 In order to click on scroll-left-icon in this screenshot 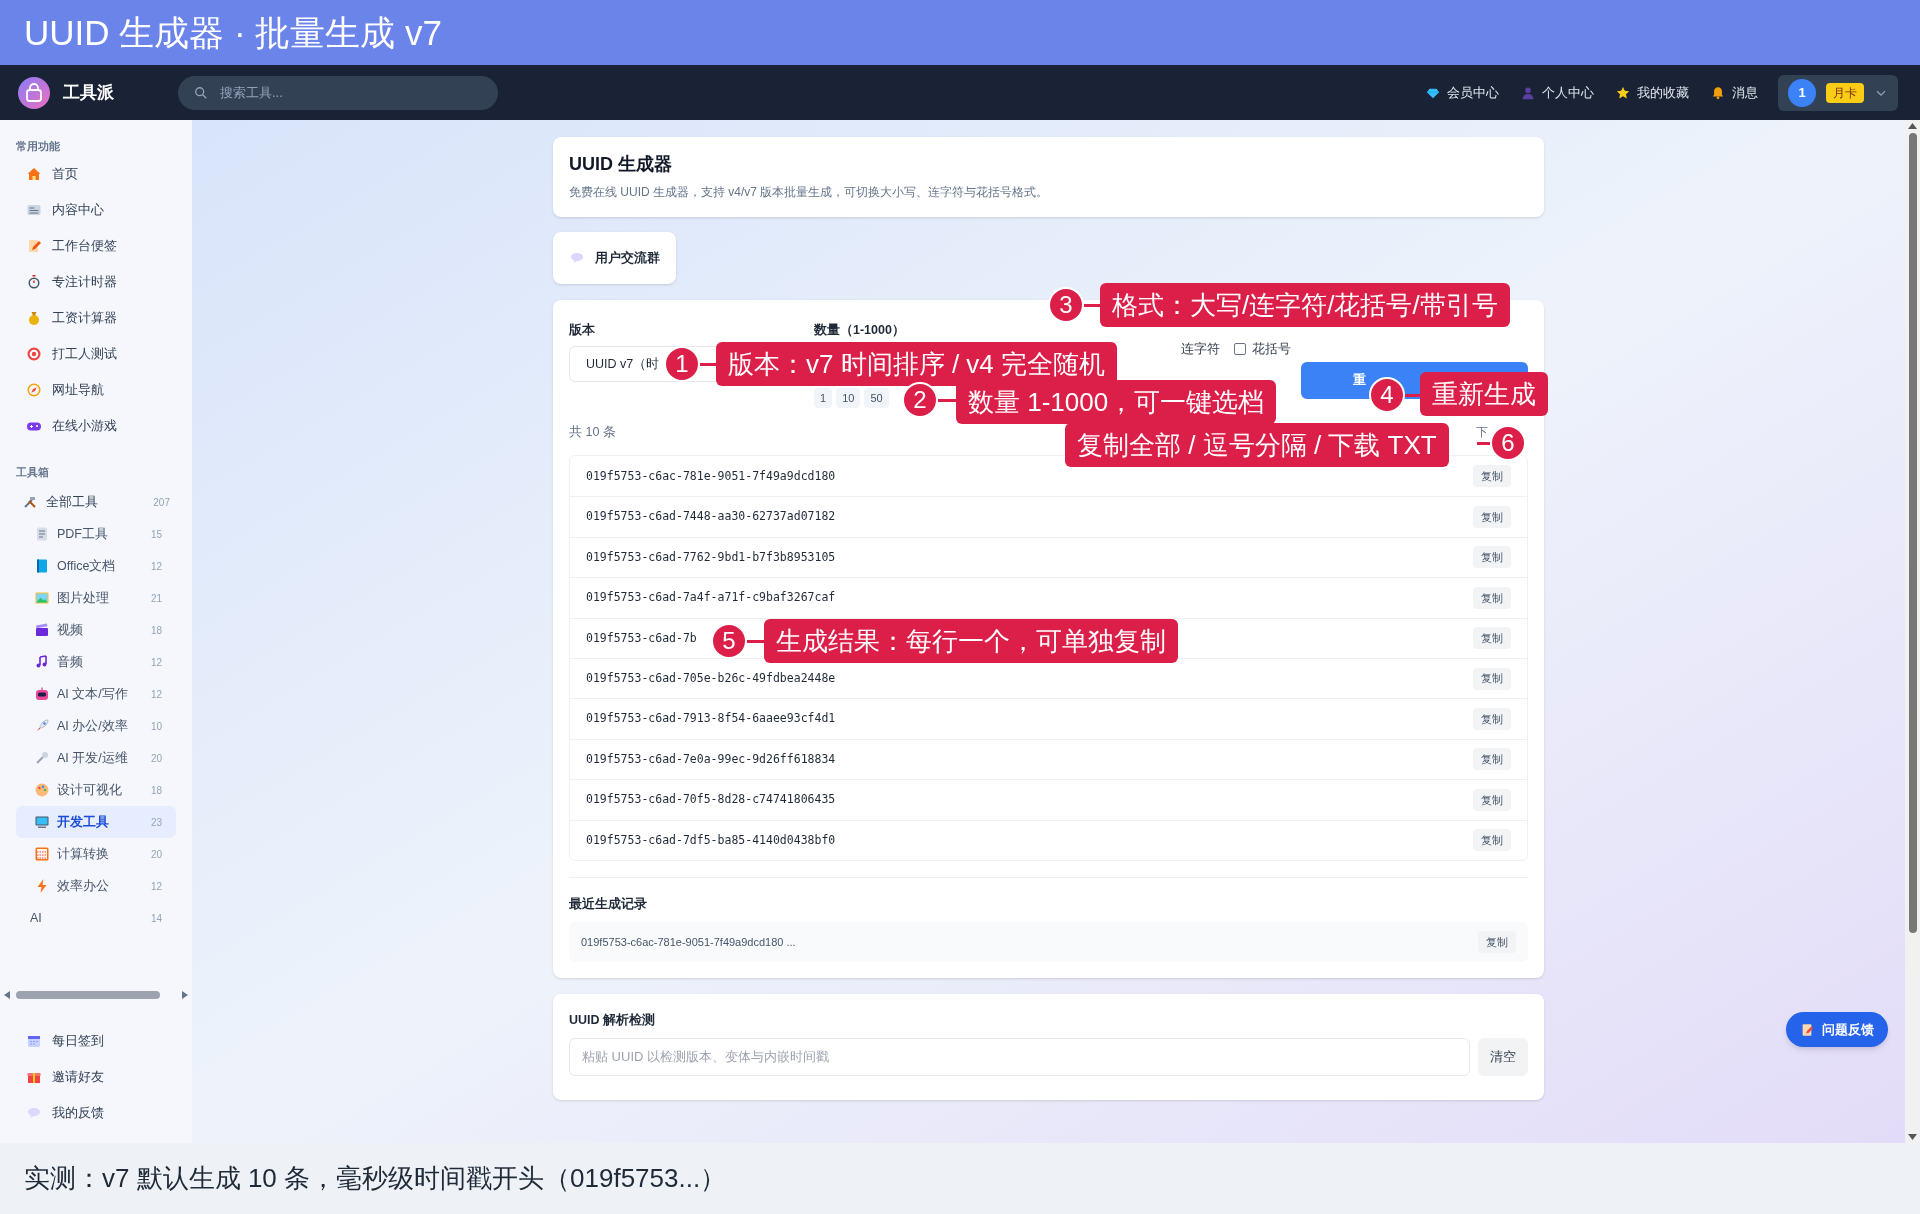, I will do `click(7, 995)`.